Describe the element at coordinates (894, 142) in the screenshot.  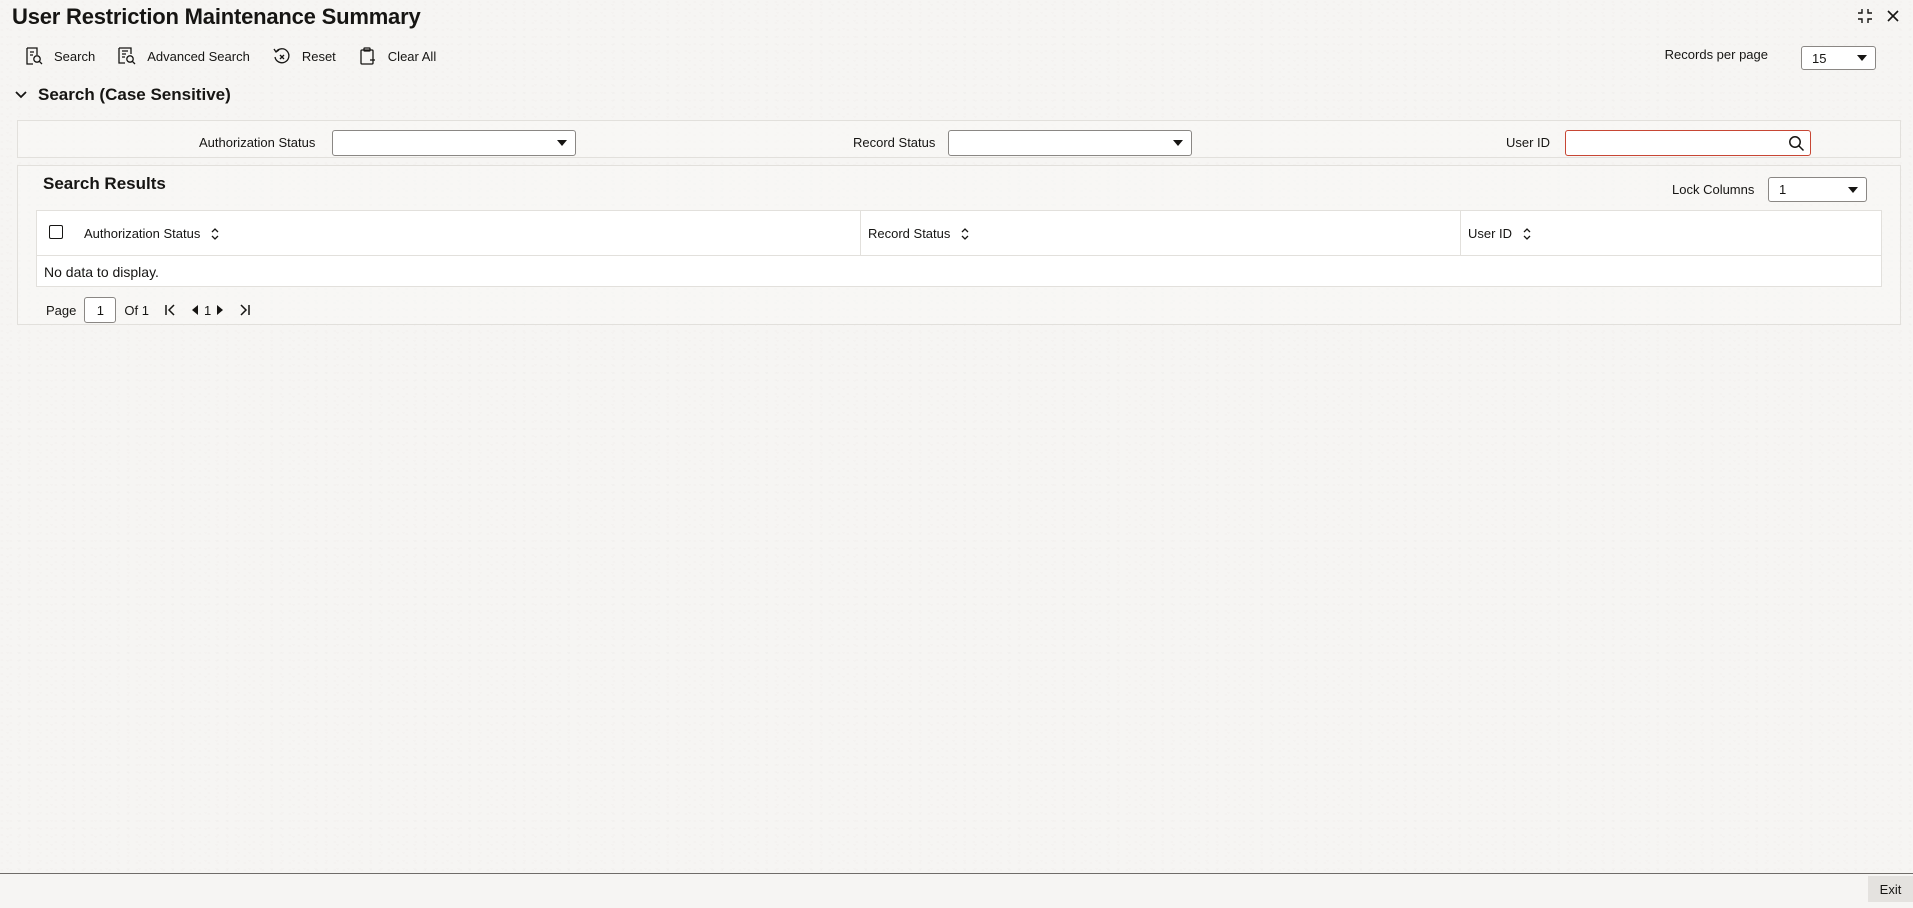
I see `record-status-label: Record Status` at that location.